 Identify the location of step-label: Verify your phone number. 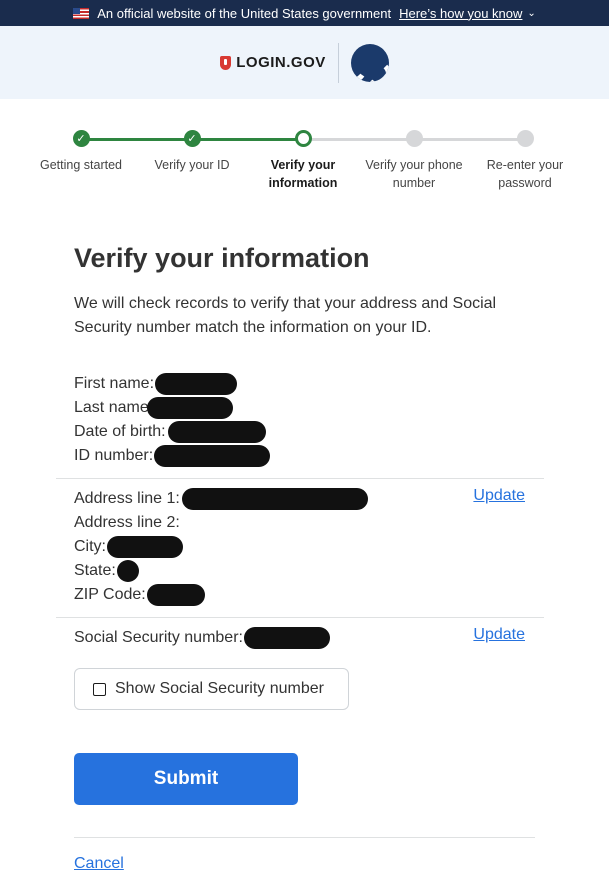
(414, 174).